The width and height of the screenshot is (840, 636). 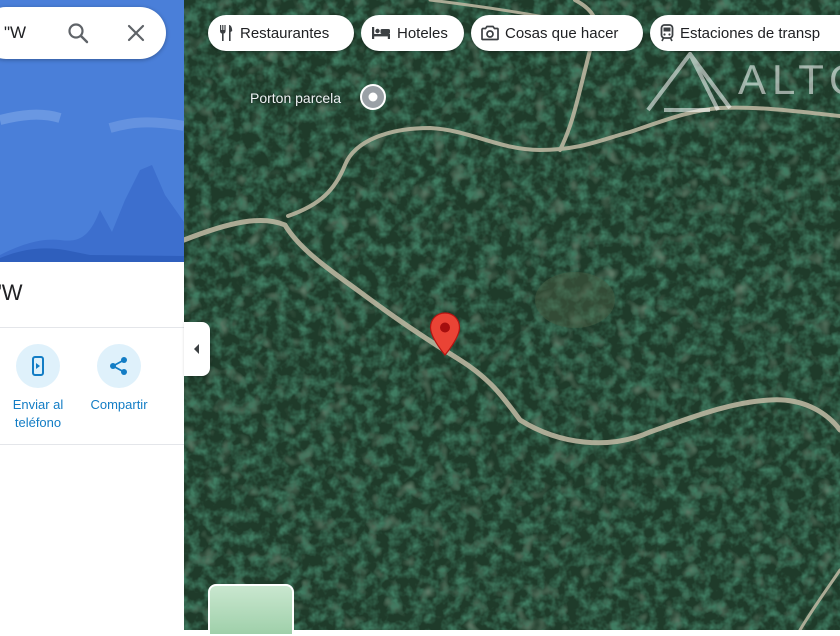 What do you see at coordinates (667, 33) in the screenshot?
I see `train-icon` at bounding box center [667, 33].